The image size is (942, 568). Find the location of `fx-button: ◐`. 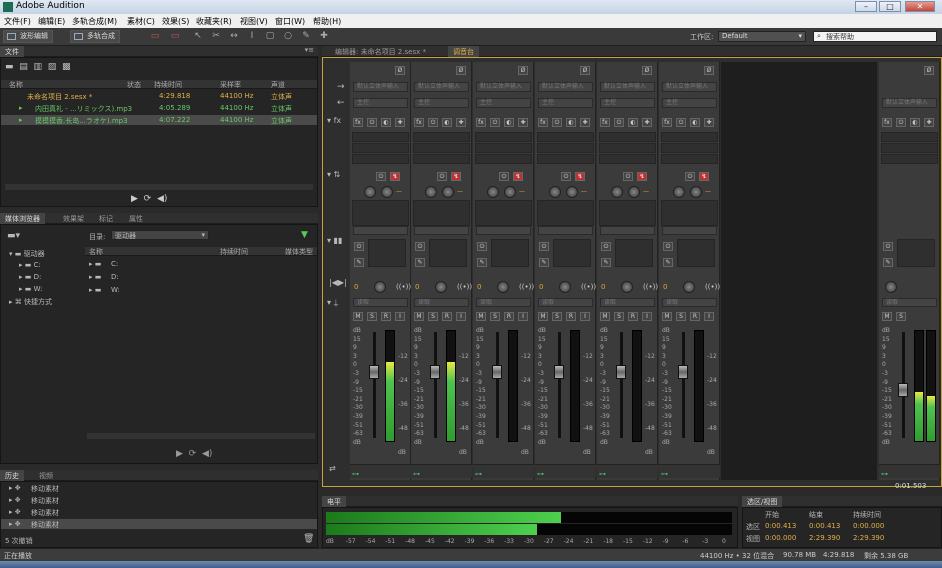

fx-button: ◐ is located at coordinates (695, 122).